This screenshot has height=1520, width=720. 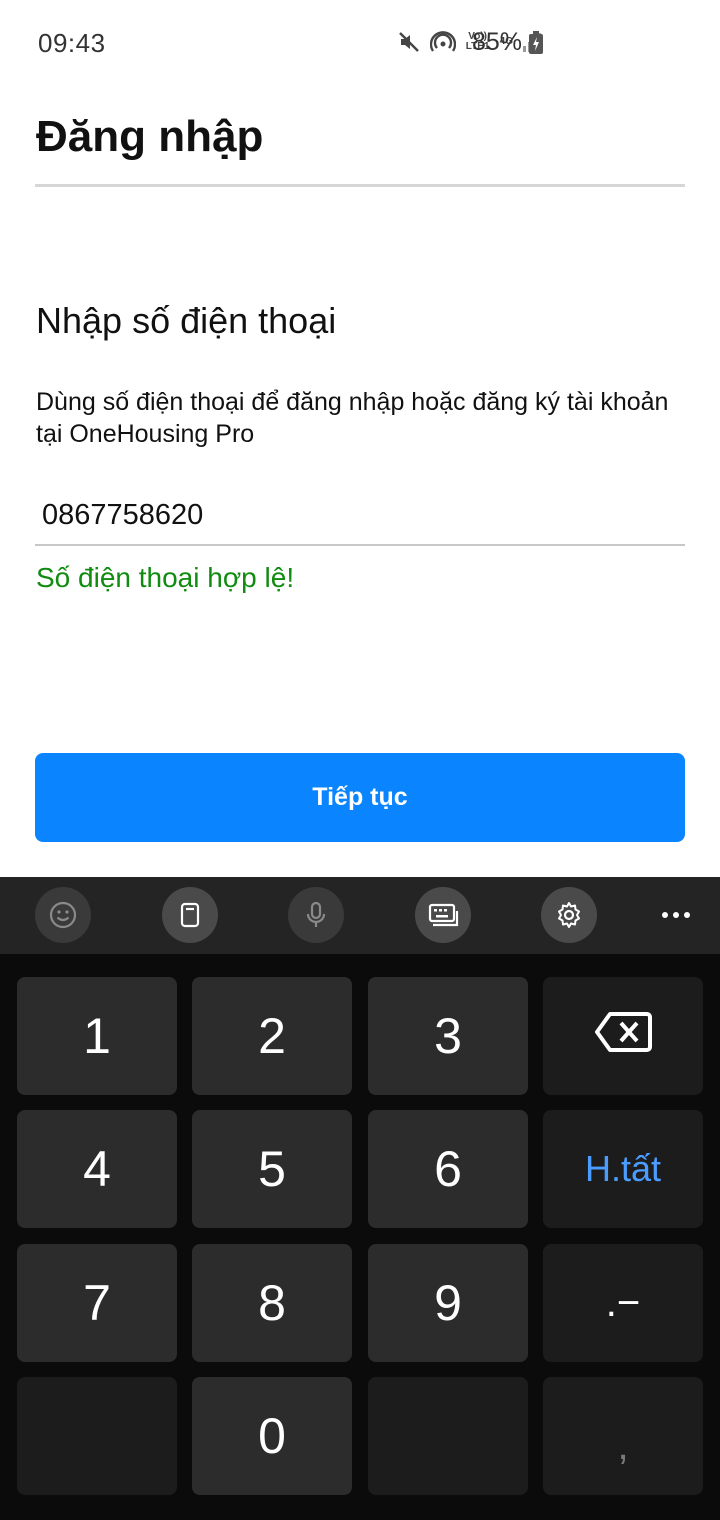 What do you see at coordinates (97, 1303) in the screenshot?
I see `key-7: 7` at bounding box center [97, 1303].